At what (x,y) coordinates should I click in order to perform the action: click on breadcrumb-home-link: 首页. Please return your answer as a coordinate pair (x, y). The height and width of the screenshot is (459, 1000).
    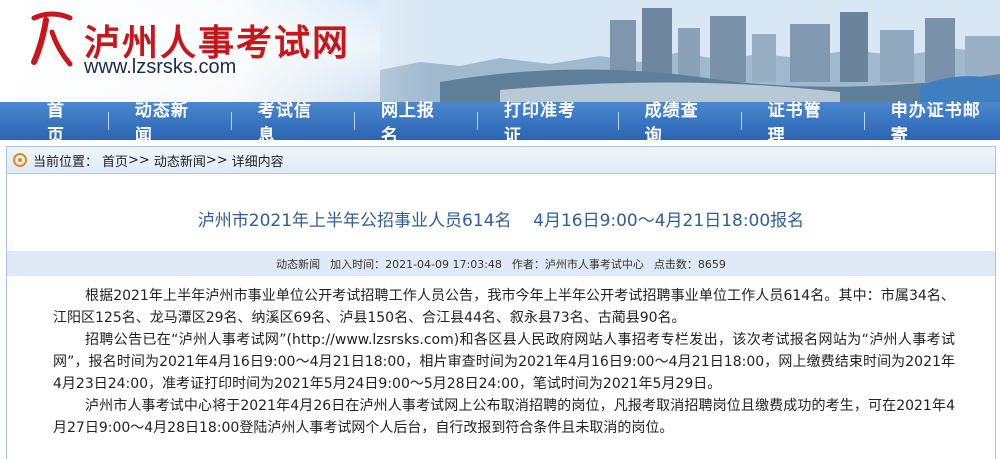
    Looking at the image, I should click on (115, 160).